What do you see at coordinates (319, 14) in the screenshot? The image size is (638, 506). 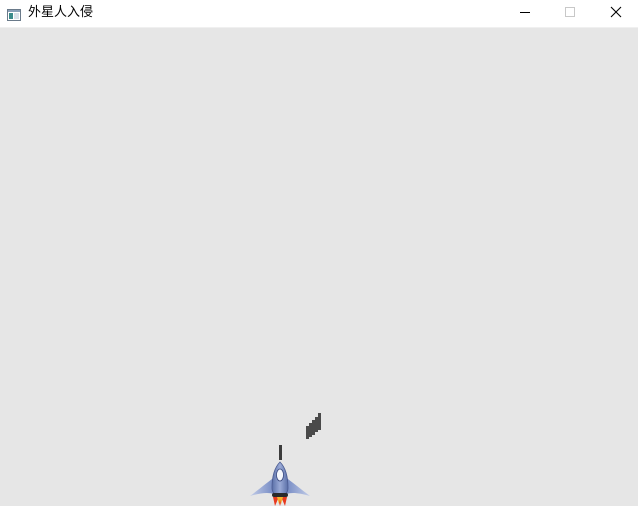 I see `title-bar: 外星人入侵` at bounding box center [319, 14].